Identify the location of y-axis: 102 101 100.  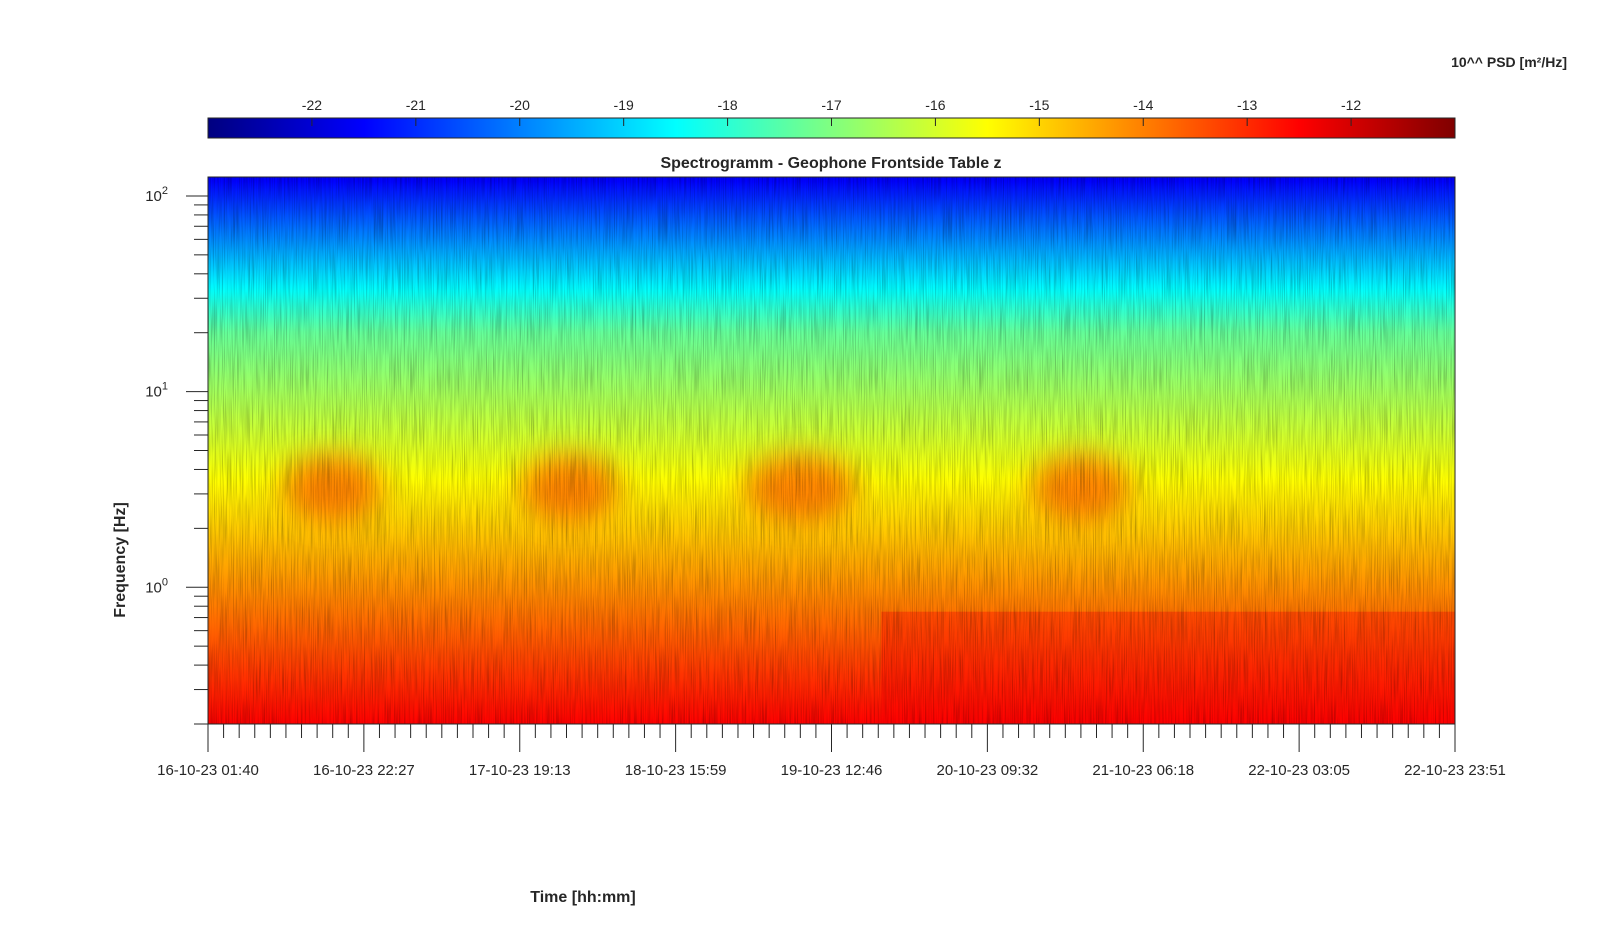
(176, 455).